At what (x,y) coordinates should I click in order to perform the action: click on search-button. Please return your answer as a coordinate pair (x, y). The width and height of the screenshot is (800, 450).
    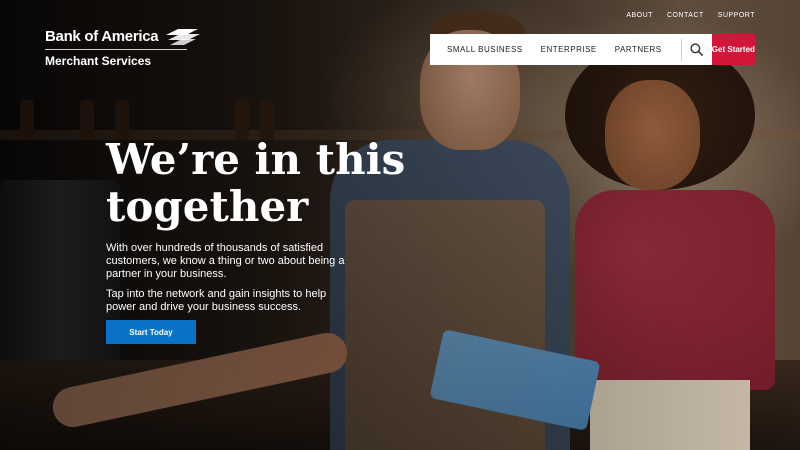
    Looking at the image, I should click on (696, 49).